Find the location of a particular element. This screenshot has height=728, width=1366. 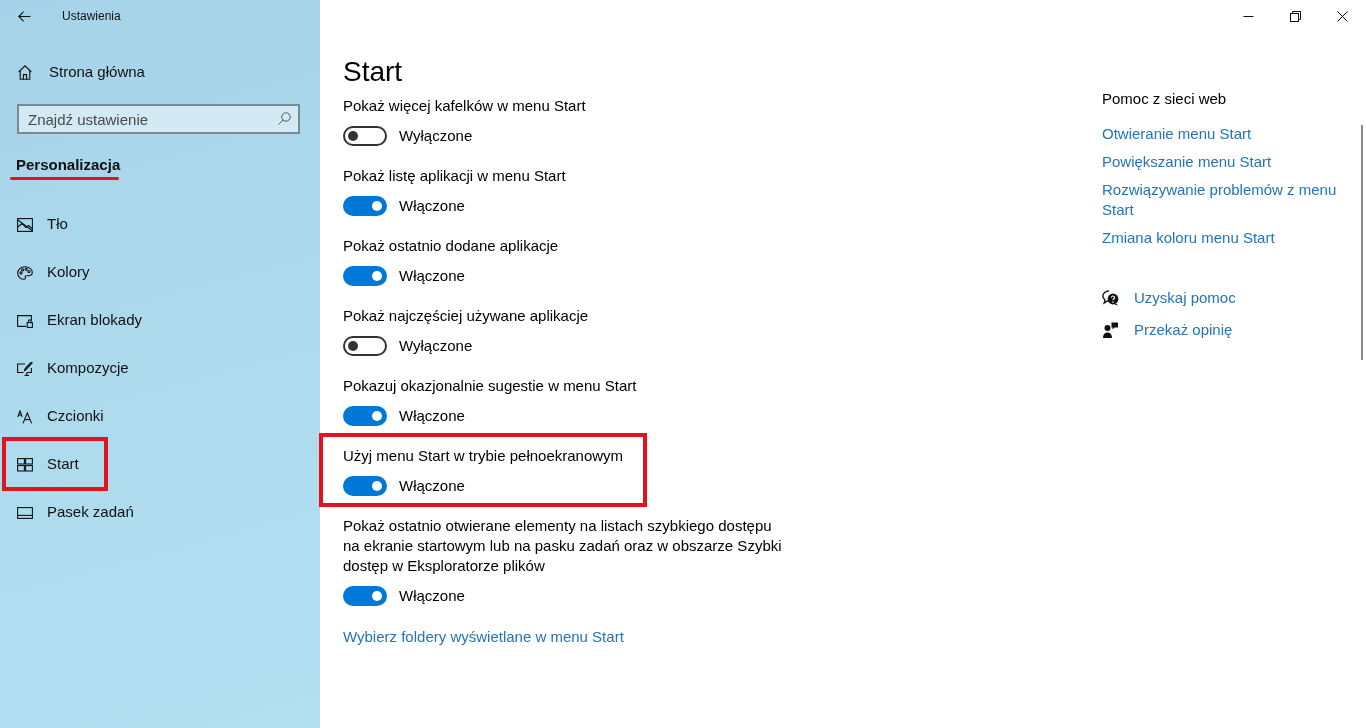

restore-icon is located at coordinates (1295, 16).